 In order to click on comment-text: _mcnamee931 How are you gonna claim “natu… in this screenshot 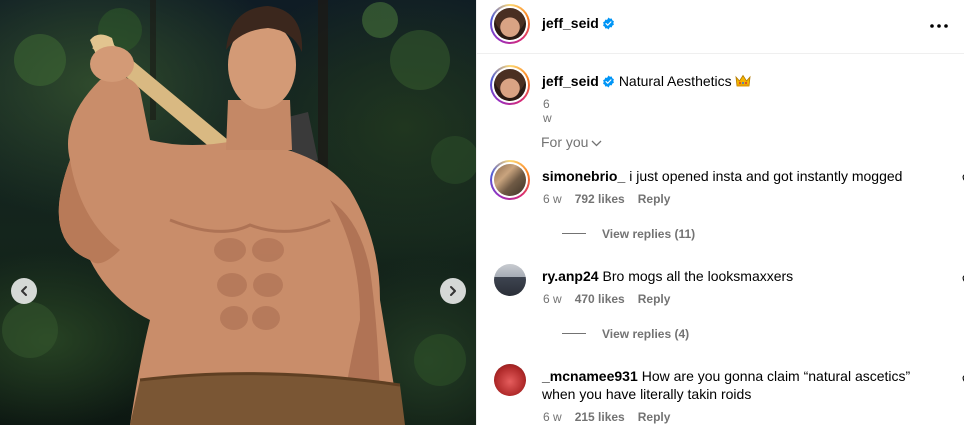, I will do `click(727, 385)`.